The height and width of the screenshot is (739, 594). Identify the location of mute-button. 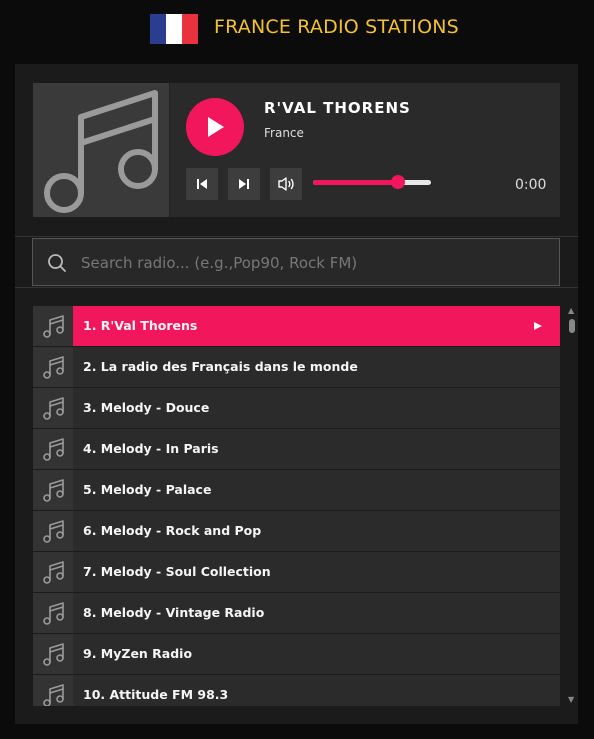
(286, 184).